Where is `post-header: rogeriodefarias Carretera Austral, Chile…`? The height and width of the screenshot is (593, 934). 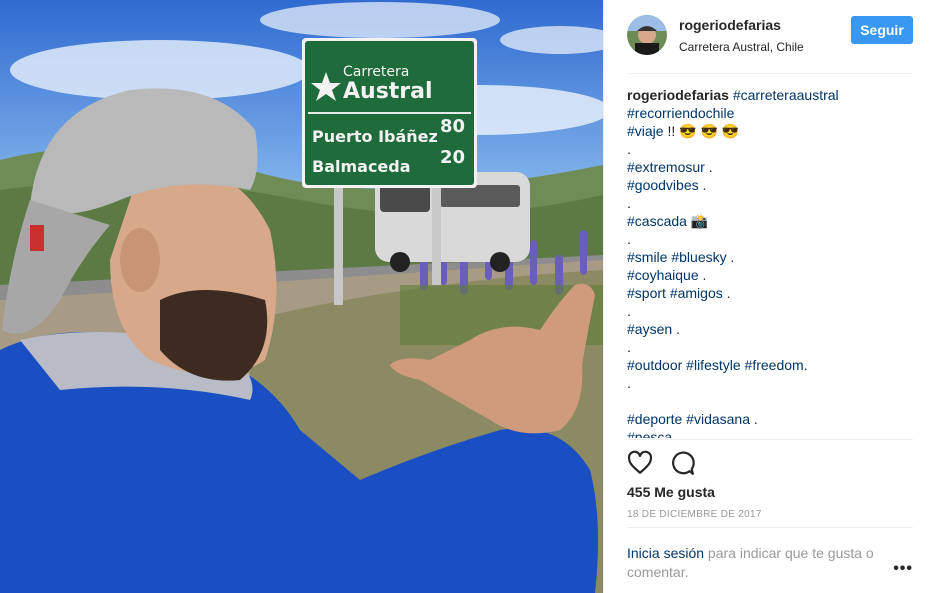
post-header: rogeriodefarias Carretera Austral, Chile… is located at coordinates (770, 35).